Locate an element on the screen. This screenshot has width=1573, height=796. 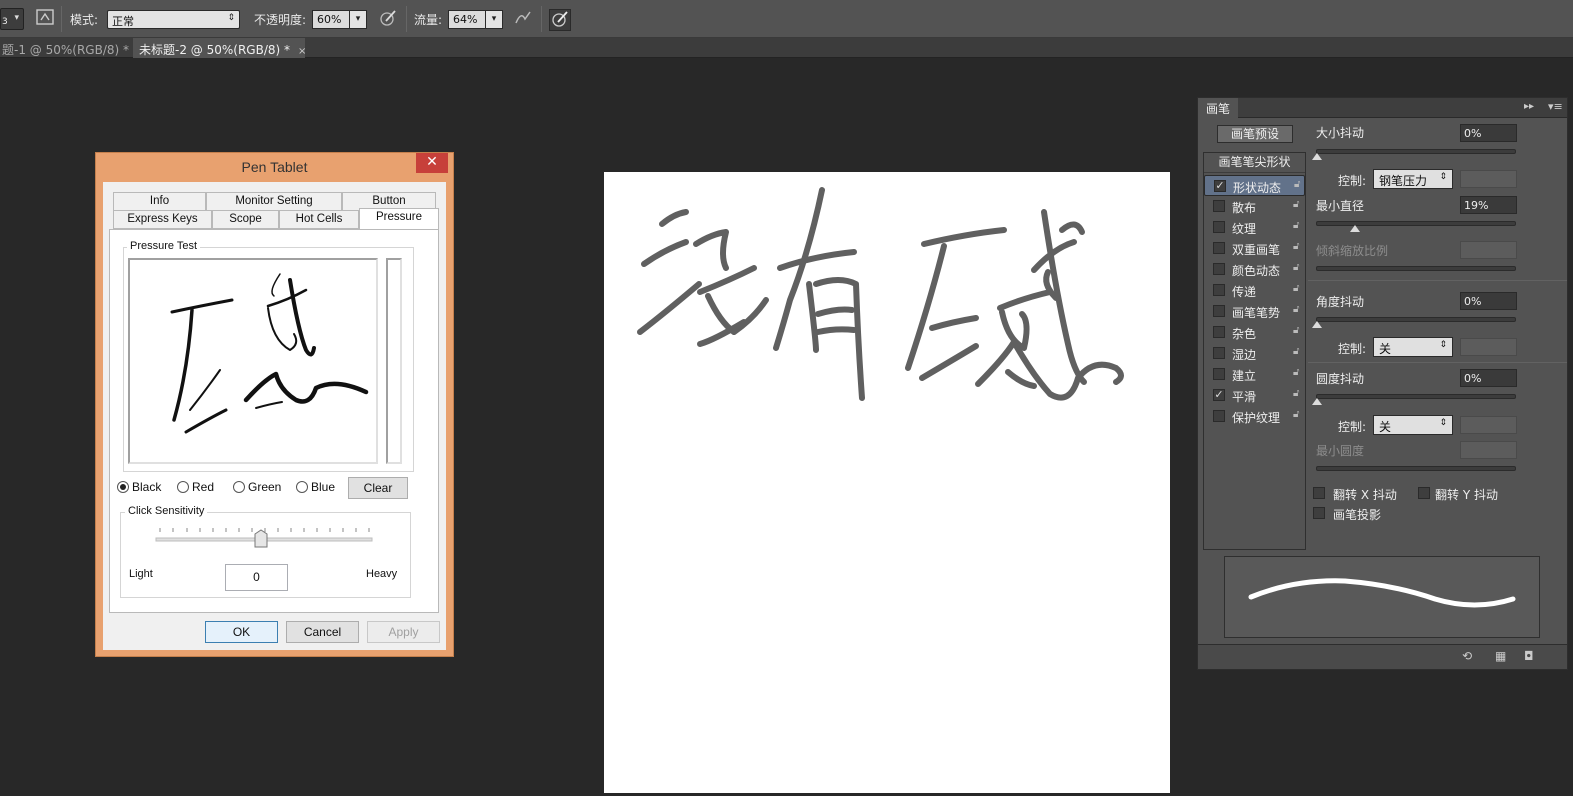
min-diameter-slider is located at coordinates (1416, 223).